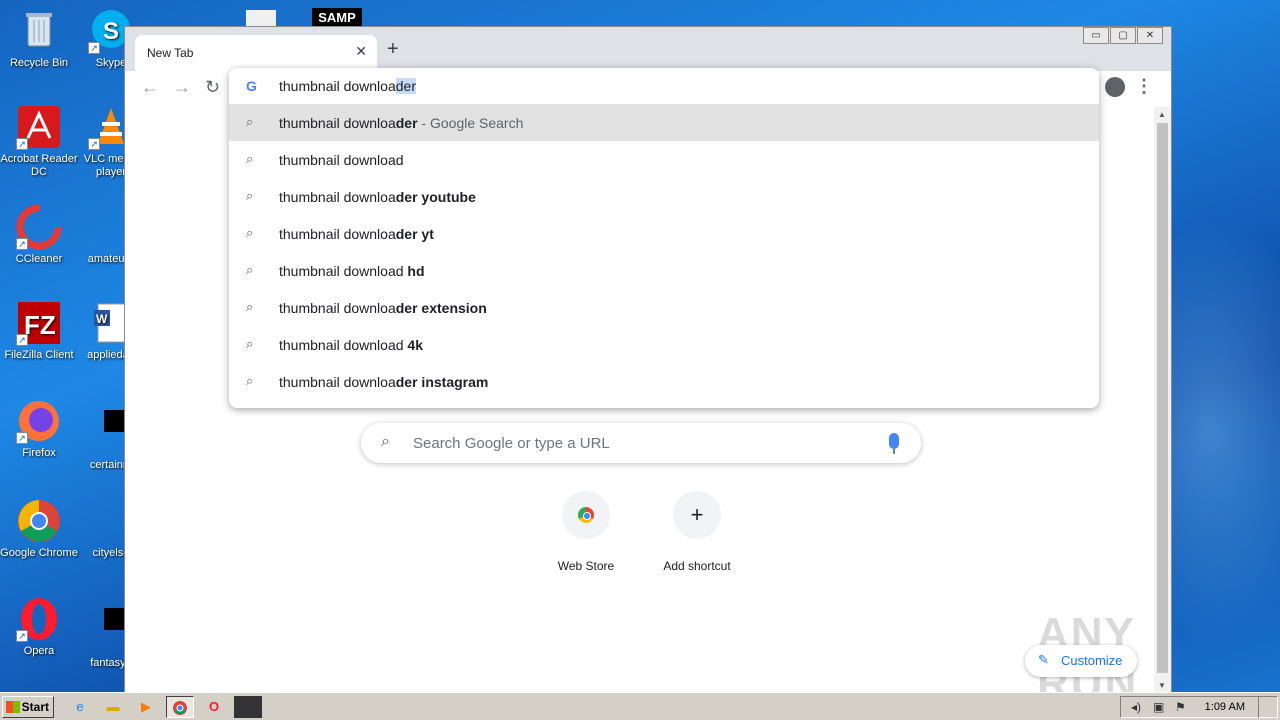 The height and width of the screenshot is (720, 1280). Describe the element at coordinates (697, 515) in the screenshot. I see `plus-icon: +` at that location.